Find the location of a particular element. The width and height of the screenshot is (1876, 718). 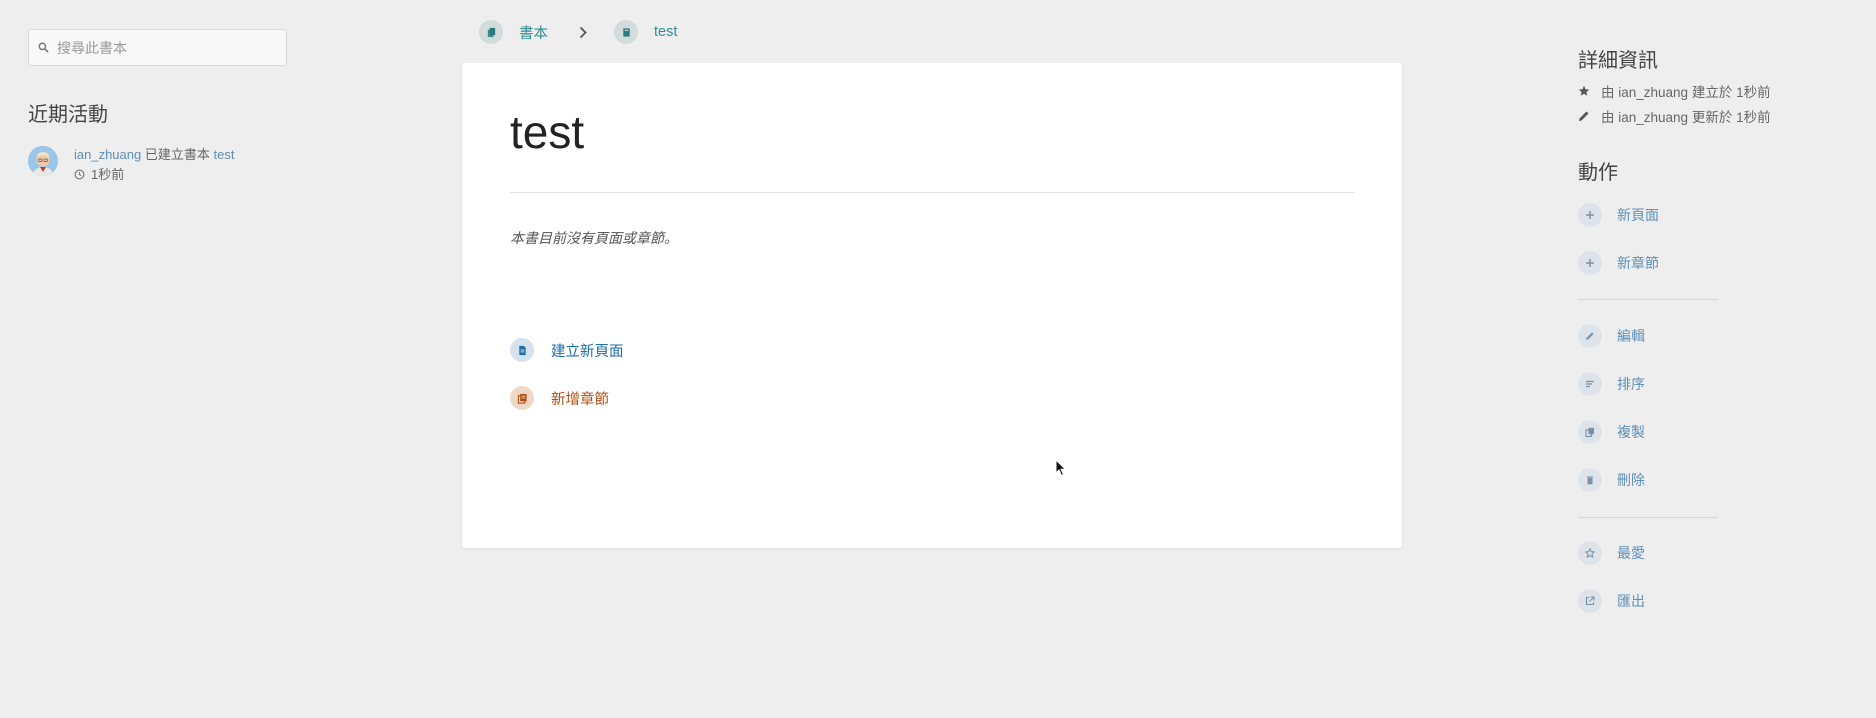

favourite-label: 最愛 is located at coordinates (1631, 553).